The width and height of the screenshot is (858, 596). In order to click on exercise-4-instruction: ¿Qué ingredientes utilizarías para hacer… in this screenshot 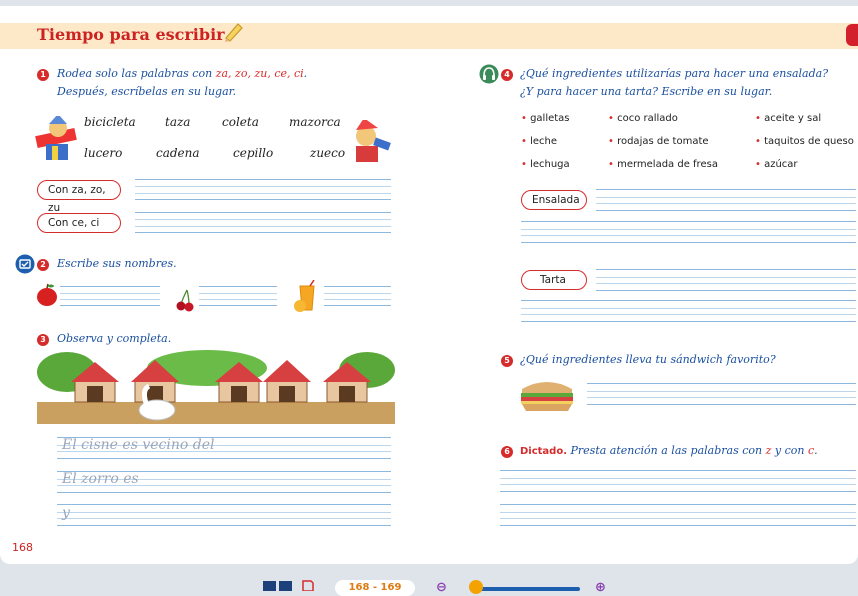, I will do `click(674, 73)`.